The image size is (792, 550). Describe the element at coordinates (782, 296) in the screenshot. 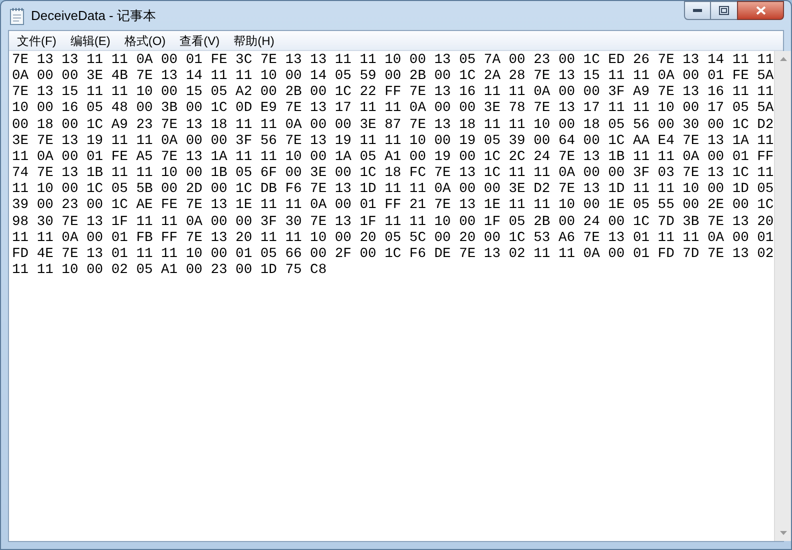

I see `vertical-scrollbar` at that location.